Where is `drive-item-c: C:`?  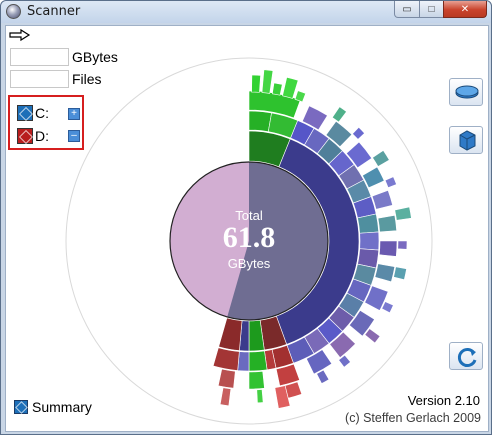
drive-item-c: C: is located at coordinates (33, 113).